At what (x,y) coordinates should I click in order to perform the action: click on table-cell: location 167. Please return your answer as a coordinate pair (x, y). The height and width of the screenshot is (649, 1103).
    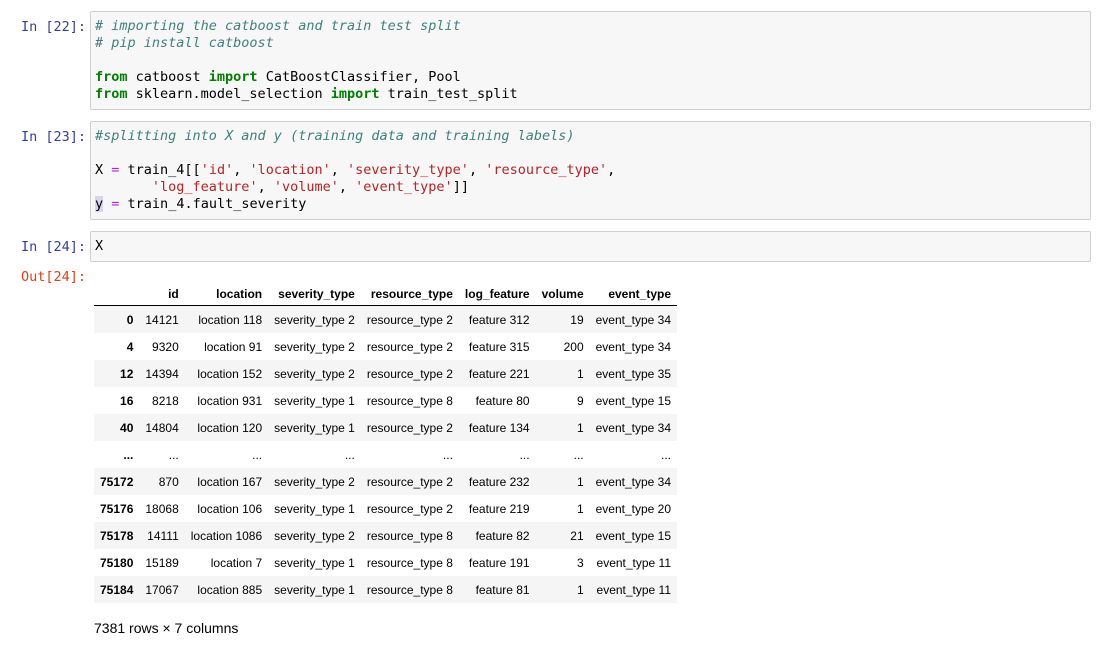
    Looking at the image, I should click on (230, 481).